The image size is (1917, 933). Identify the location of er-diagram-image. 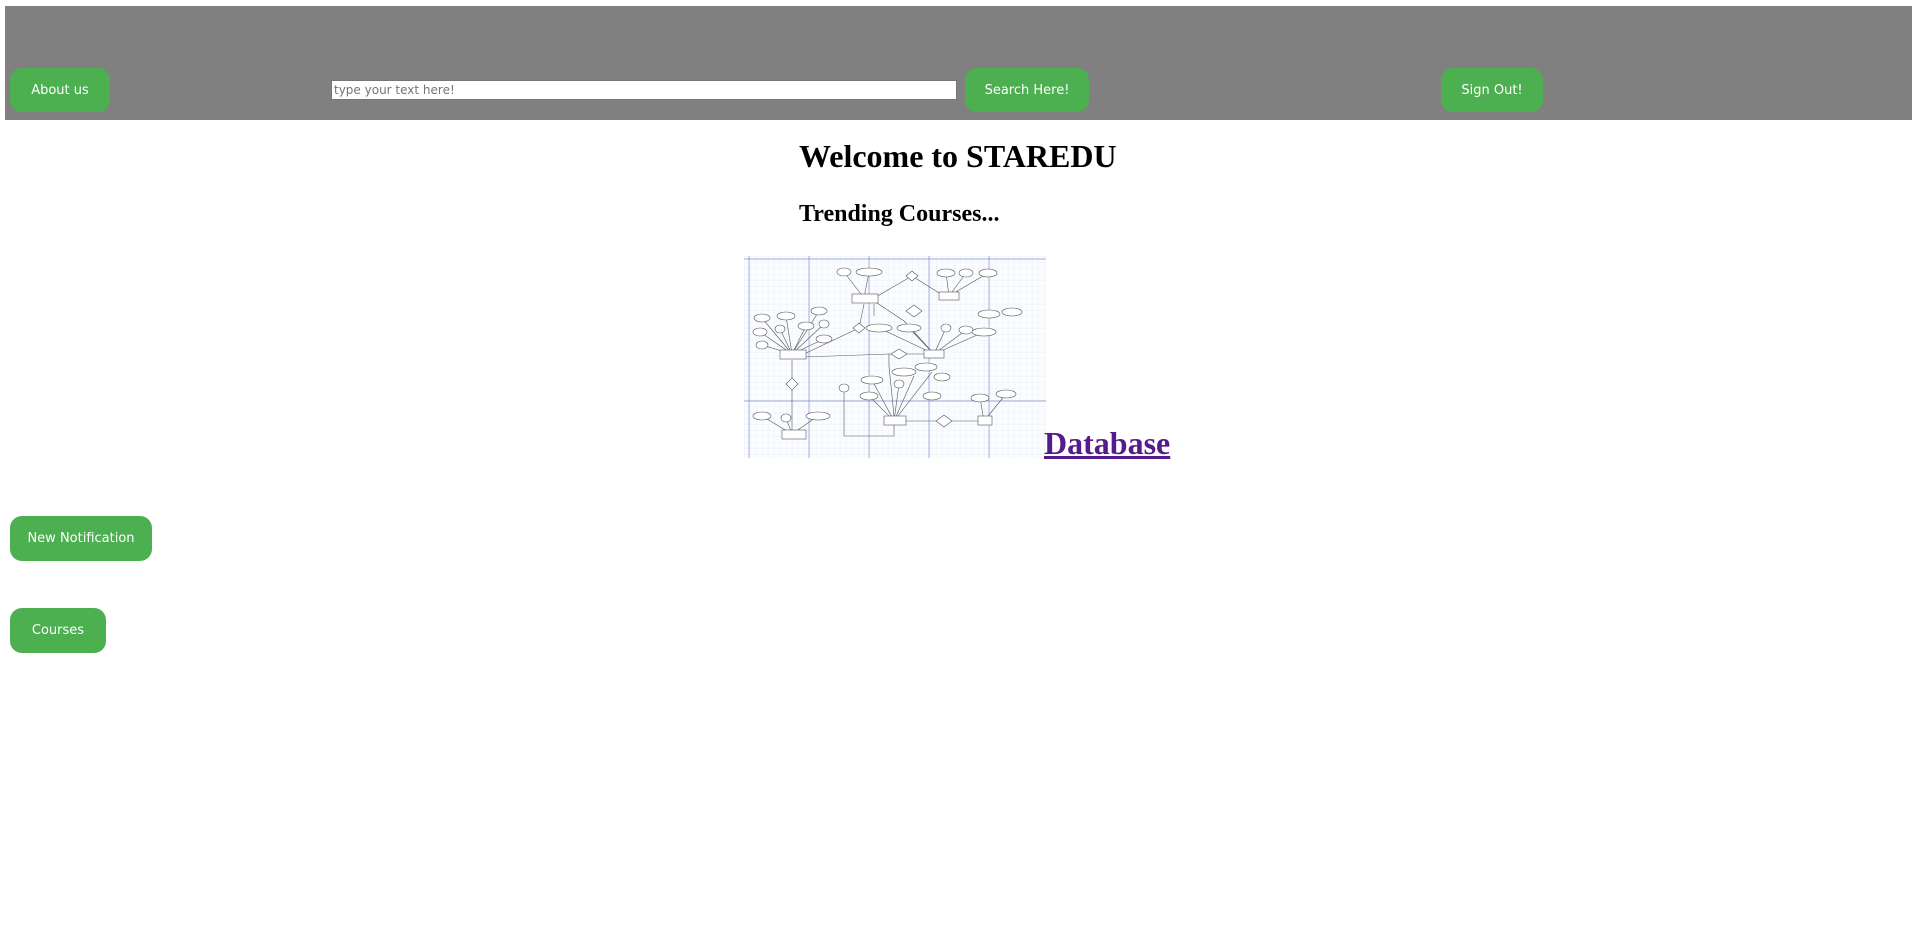
(895, 357).